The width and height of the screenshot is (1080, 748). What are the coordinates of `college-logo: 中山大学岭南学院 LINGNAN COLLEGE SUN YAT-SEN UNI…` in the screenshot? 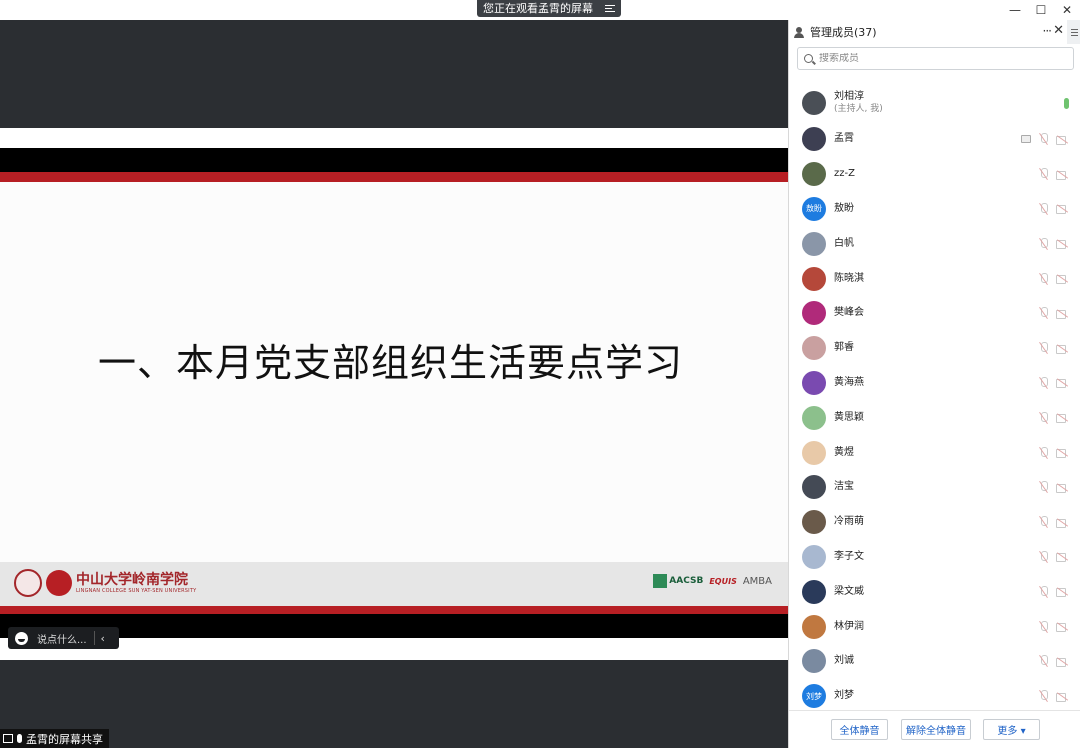 It's located at (105, 583).